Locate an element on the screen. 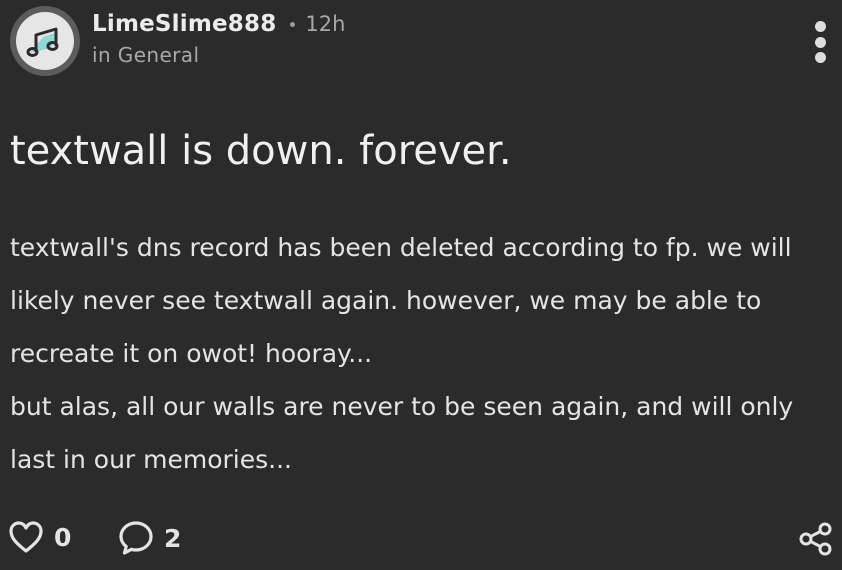  avatar-image is located at coordinates (45, 41).